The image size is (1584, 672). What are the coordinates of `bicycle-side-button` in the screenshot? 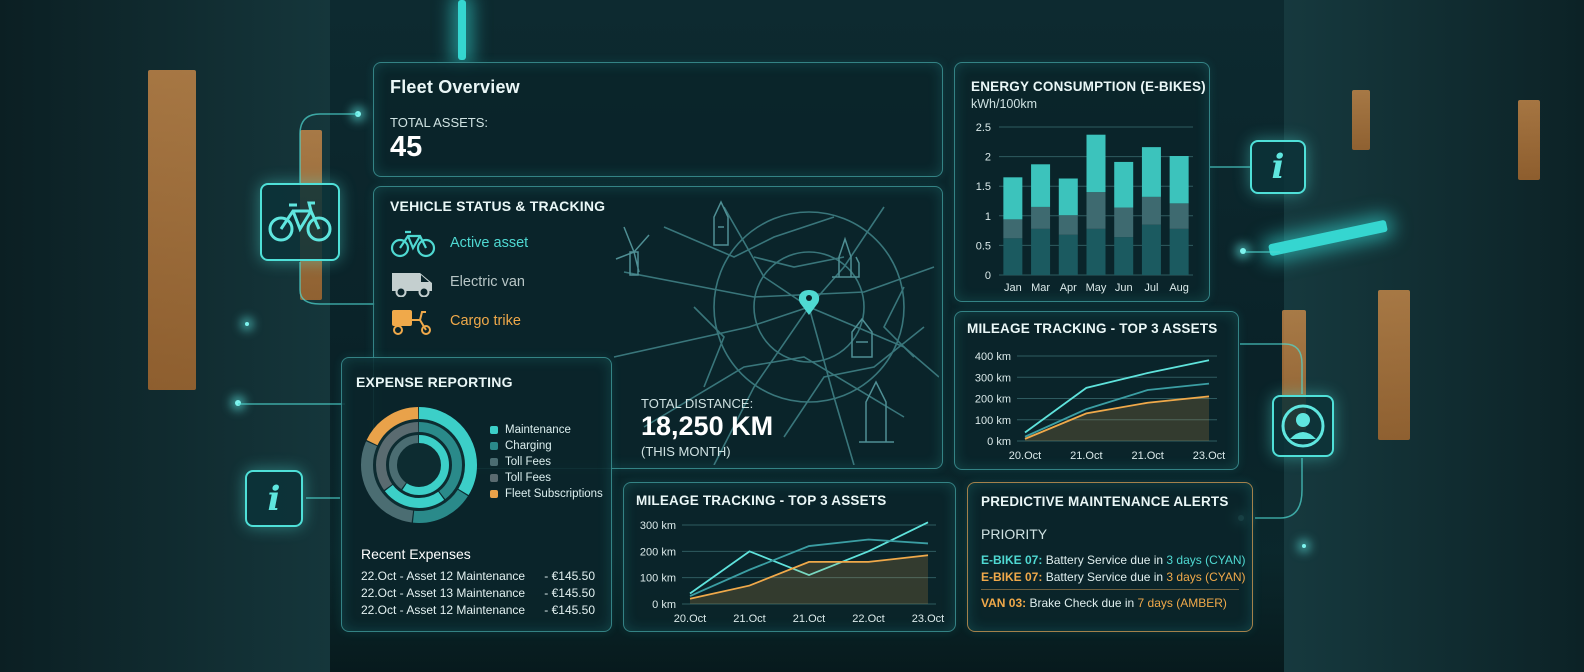 It's located at (300, 222).